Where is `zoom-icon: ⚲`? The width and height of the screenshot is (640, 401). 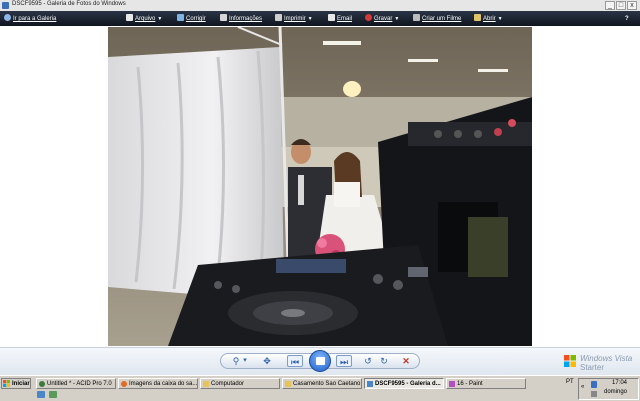 zoom-icon: ⚲ is located at coordinates (236, 361).